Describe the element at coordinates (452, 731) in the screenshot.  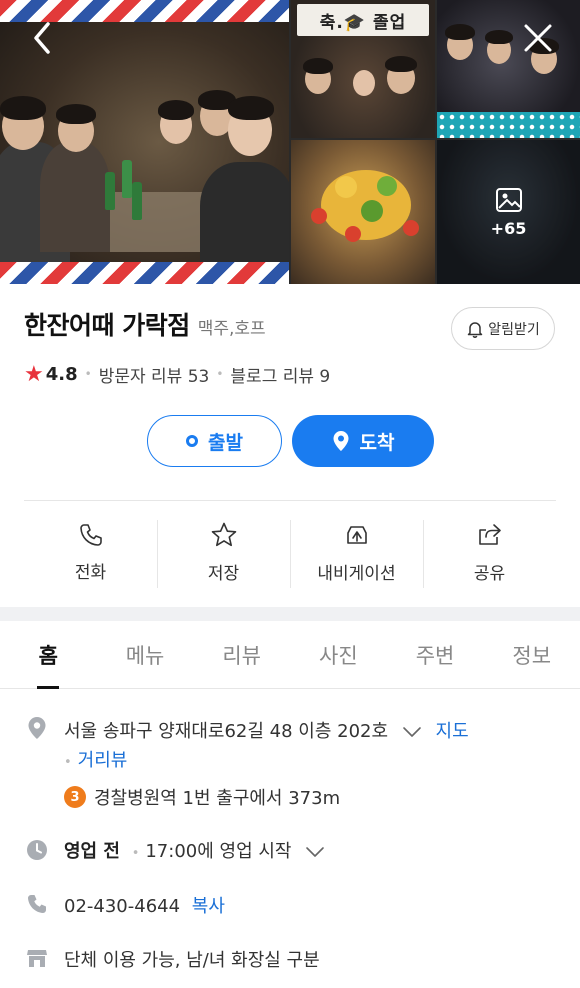
I see `map-link: 지도` at that location.